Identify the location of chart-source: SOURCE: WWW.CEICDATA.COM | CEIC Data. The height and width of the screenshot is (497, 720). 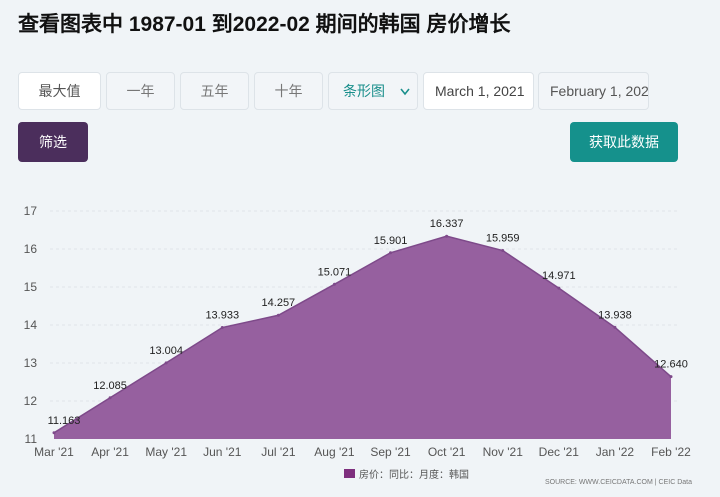
(618, 482).